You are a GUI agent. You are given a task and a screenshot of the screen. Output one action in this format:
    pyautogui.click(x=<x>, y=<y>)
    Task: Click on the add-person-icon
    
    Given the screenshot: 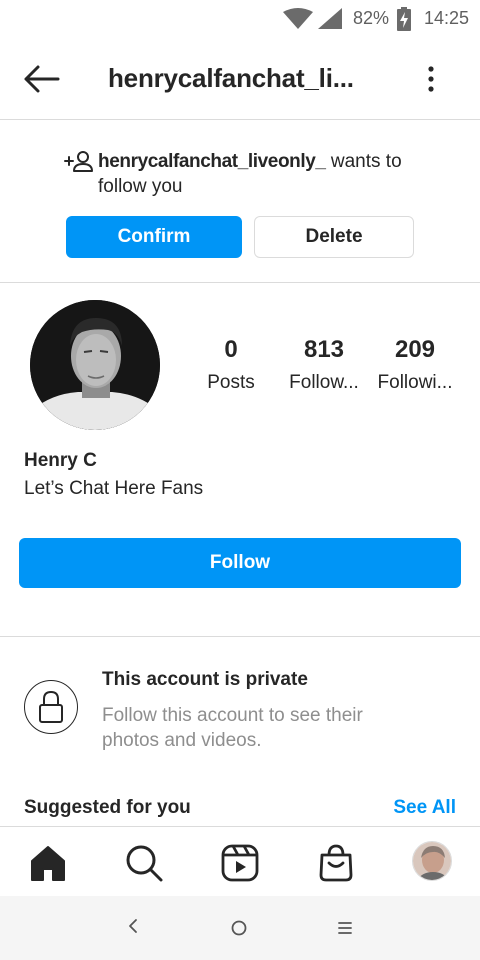 What is the action you would take?
    pyautogui.click(x=78, y=161)
    